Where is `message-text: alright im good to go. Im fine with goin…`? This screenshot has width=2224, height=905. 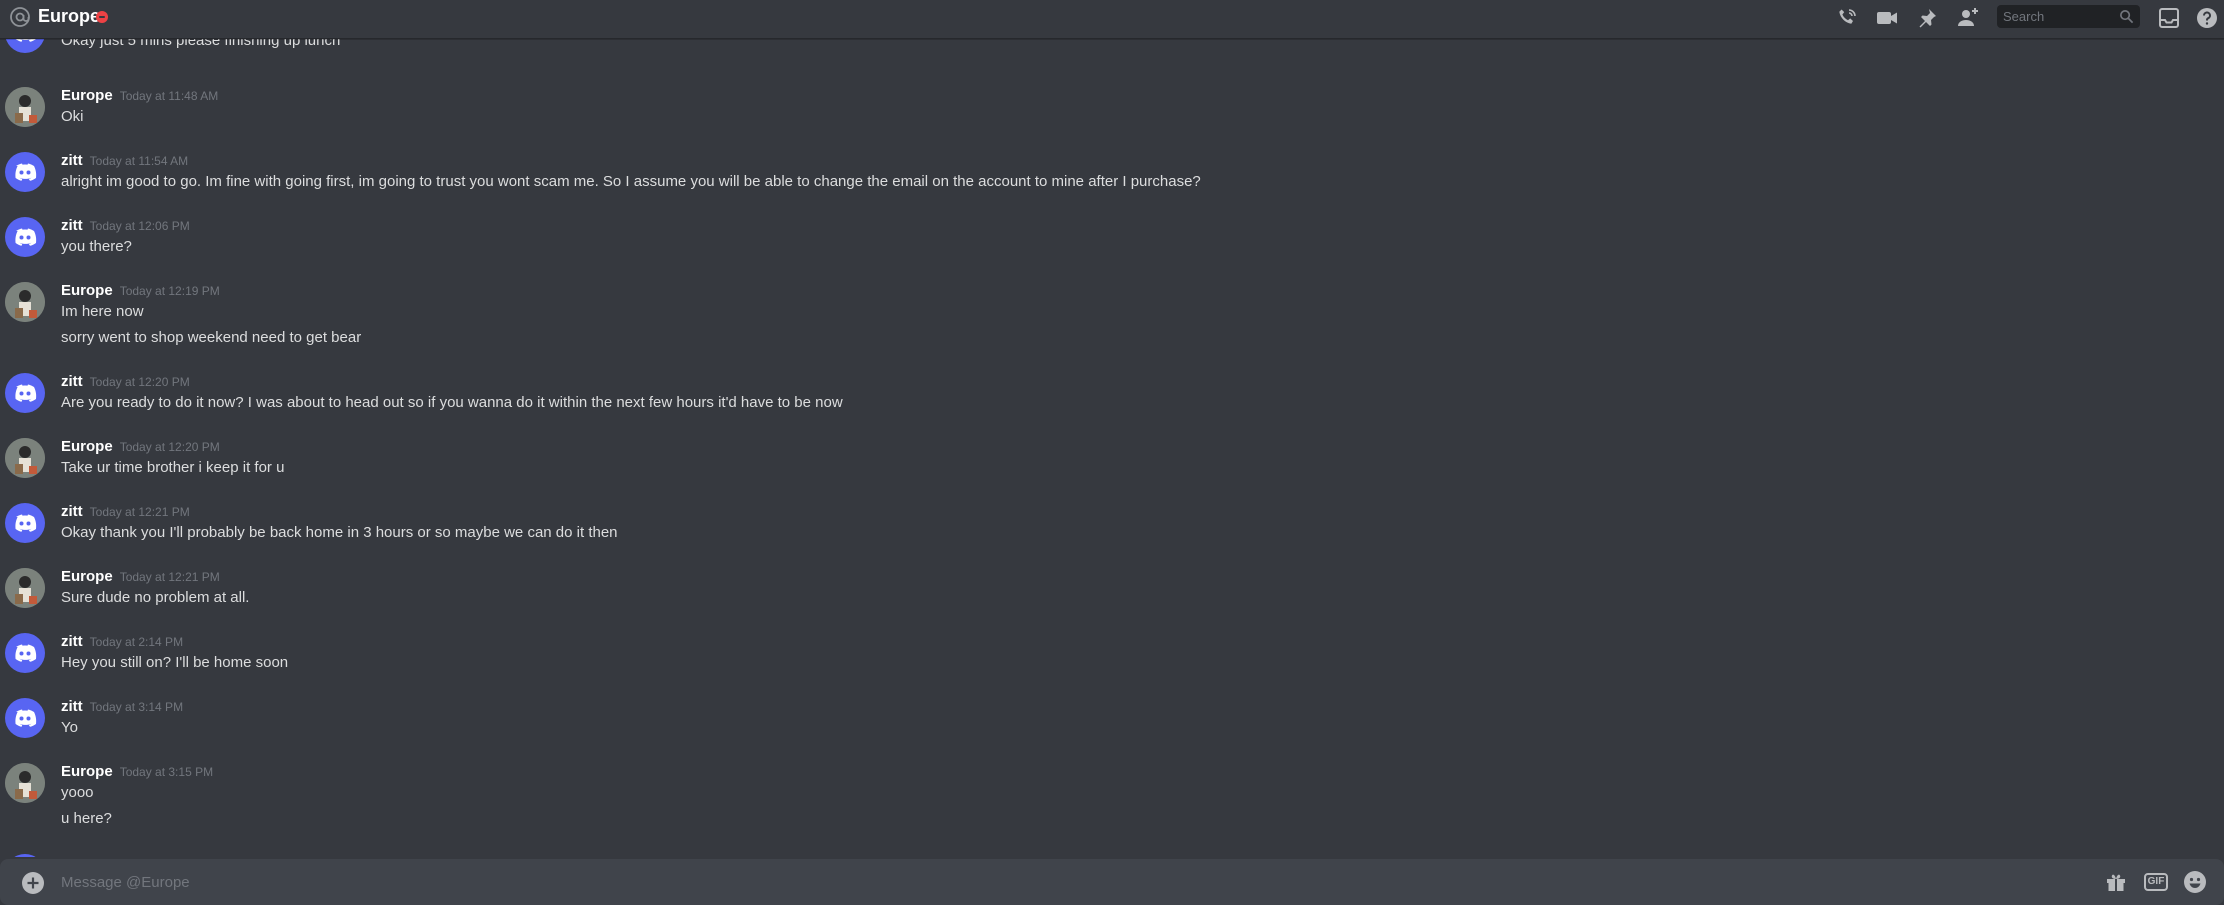 message-text: alright im good to go. Im fine with goin… is located at coordinates (631, 181).